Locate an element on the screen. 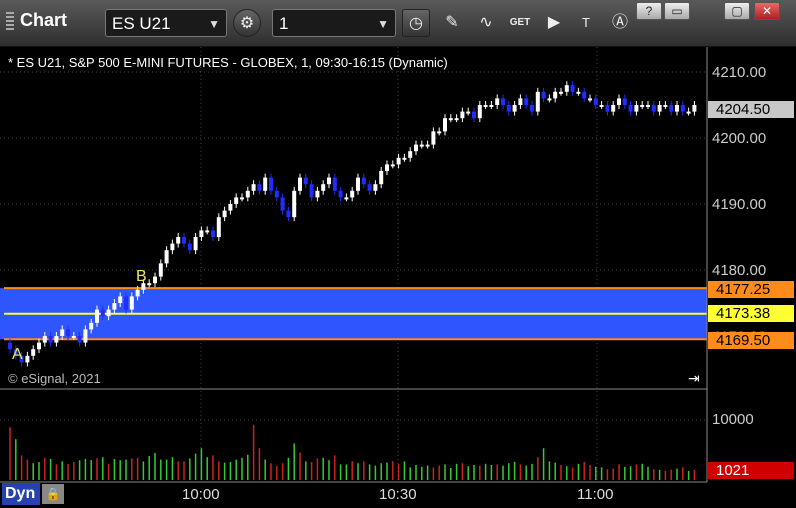  lock-icon: 🔒 is located at coordinates (53, 494).